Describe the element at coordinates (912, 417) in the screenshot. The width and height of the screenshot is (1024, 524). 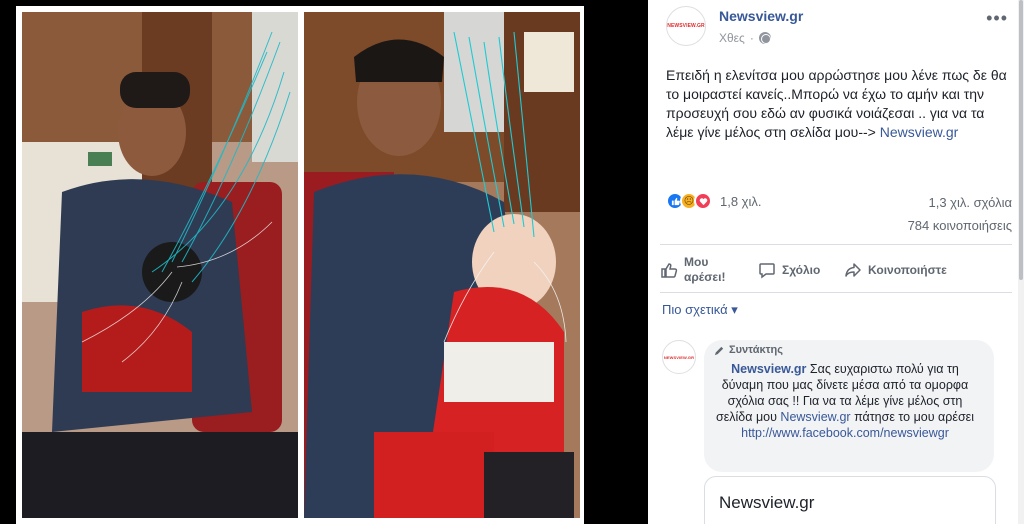
I see `comment-text-part2: πάτησε το μου αρέσει` at that location.